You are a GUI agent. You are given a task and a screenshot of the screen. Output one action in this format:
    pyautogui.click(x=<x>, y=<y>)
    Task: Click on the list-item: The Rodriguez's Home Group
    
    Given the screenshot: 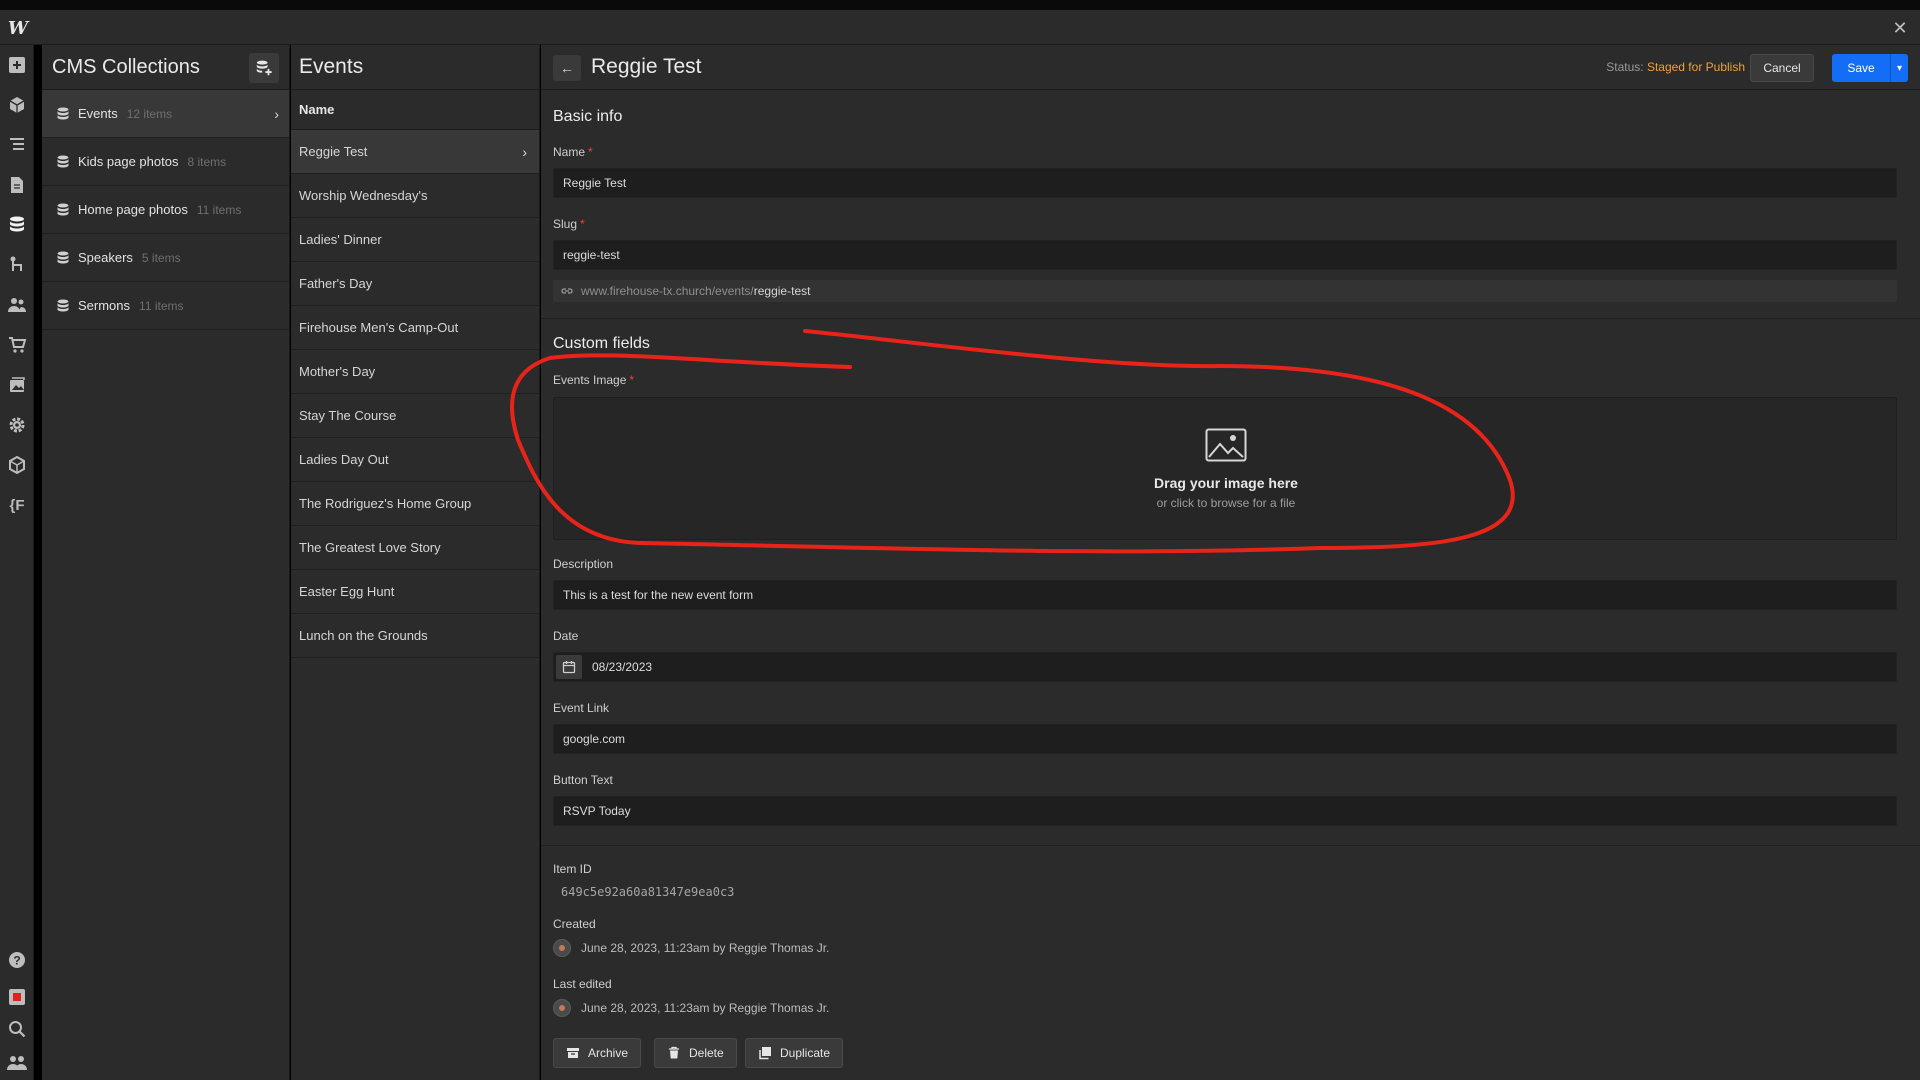 What is the action you would take?
    pyautogui.click(x=415, y=504)
    